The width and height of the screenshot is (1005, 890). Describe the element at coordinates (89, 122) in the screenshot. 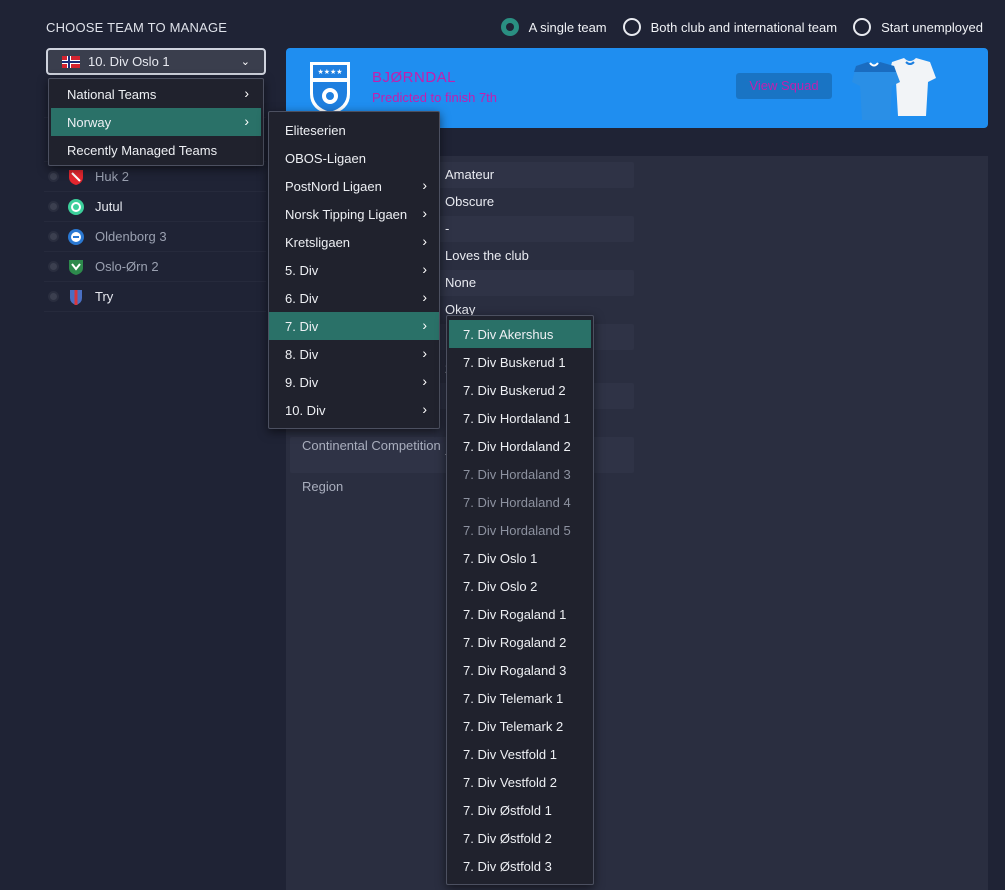

I see `menu-item-label: Norway` at that location.